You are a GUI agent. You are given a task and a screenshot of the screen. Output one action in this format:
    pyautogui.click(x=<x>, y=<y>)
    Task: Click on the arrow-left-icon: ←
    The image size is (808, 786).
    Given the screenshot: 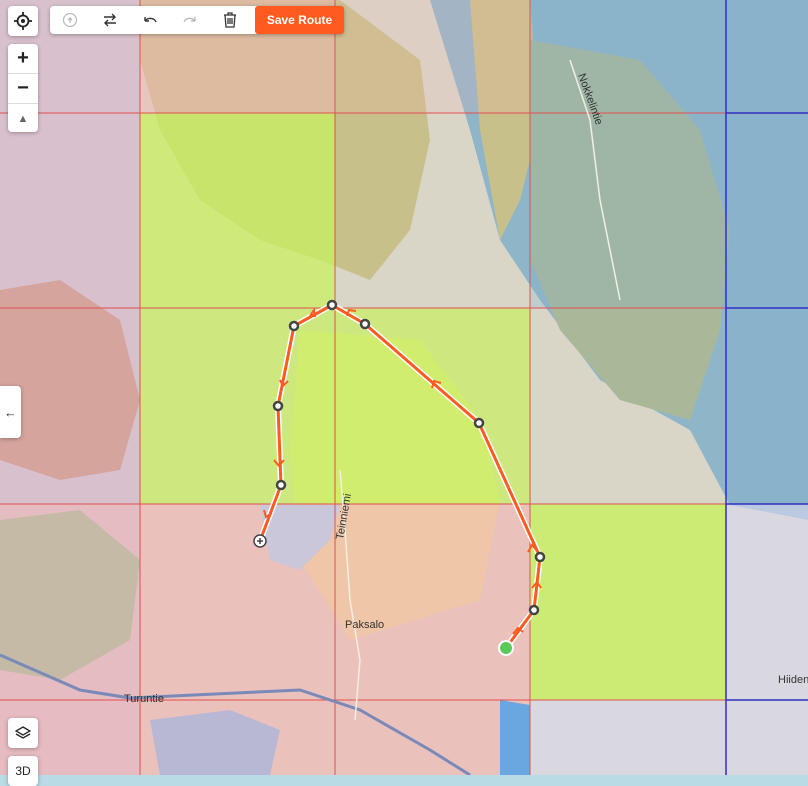 What is the action you would take?
    pyautogui.click(x=10, y=412)
    